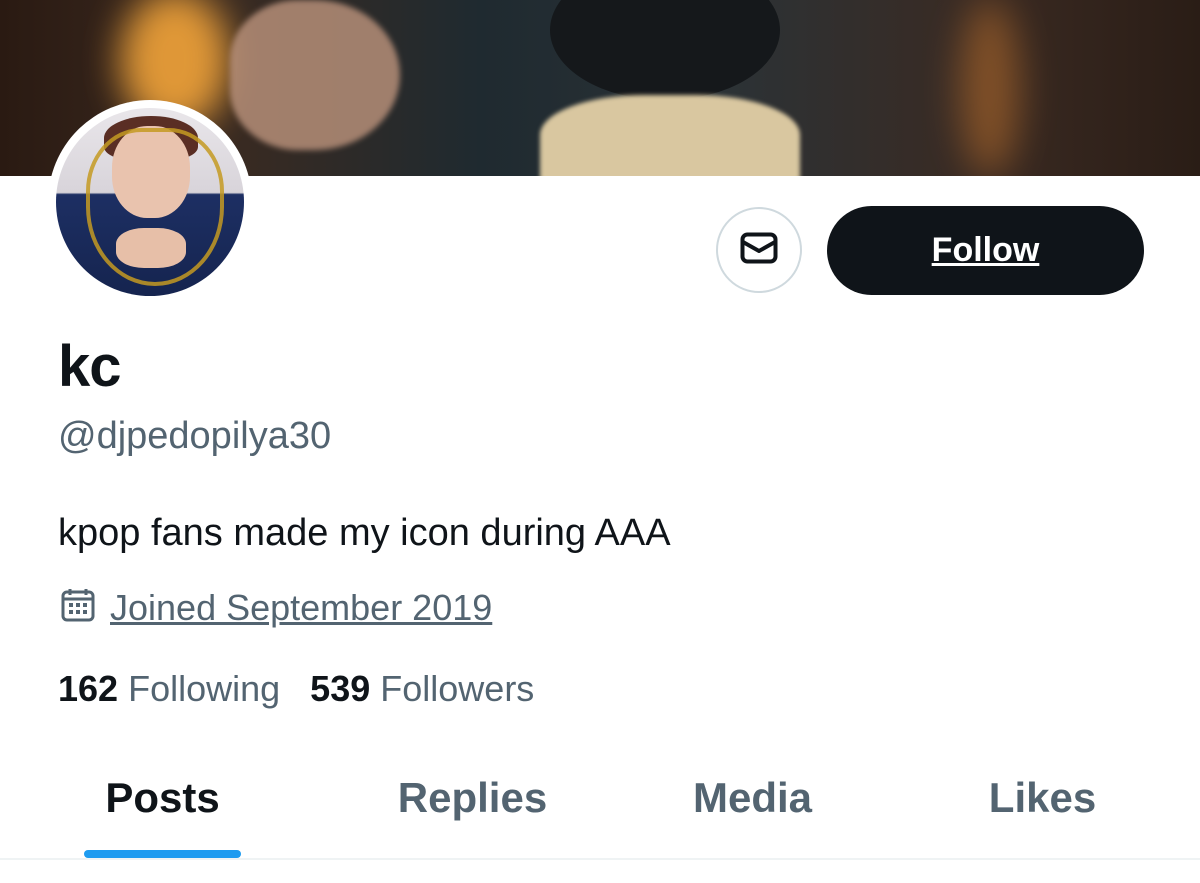  Describe the element at coordinates (315, 75) in the screenshot. I see `banner-hand` at that location.